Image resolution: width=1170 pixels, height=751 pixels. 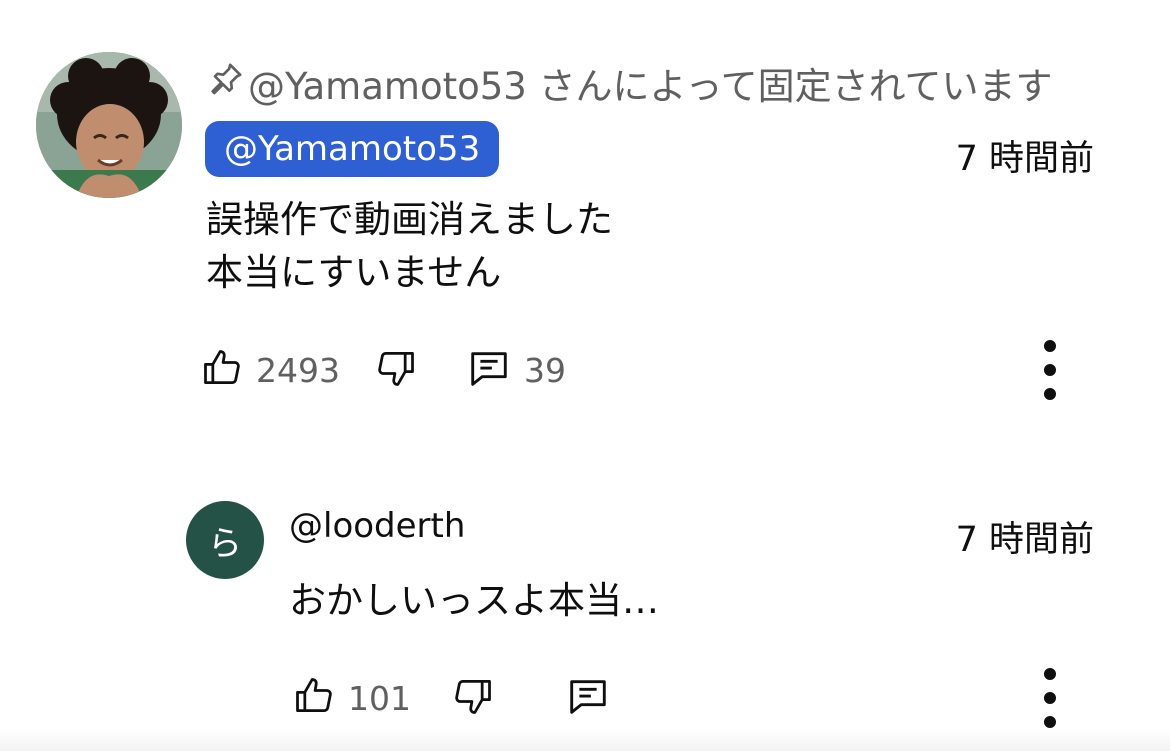 I want to click on reply-avatar: ら, so click(x=225, y=540).